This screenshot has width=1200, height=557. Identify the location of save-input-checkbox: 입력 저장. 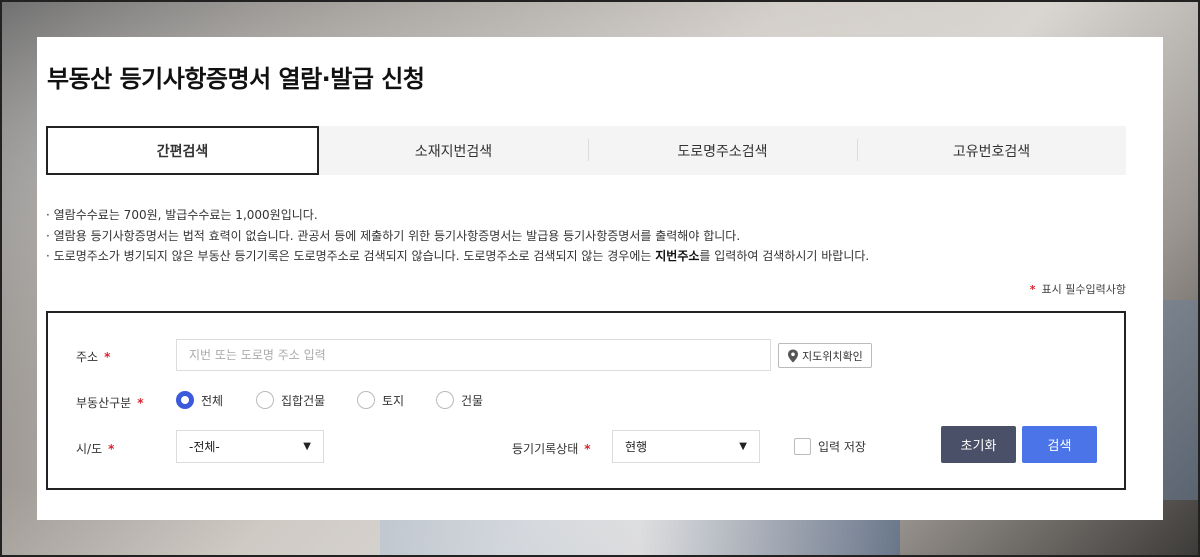
(830, 446).